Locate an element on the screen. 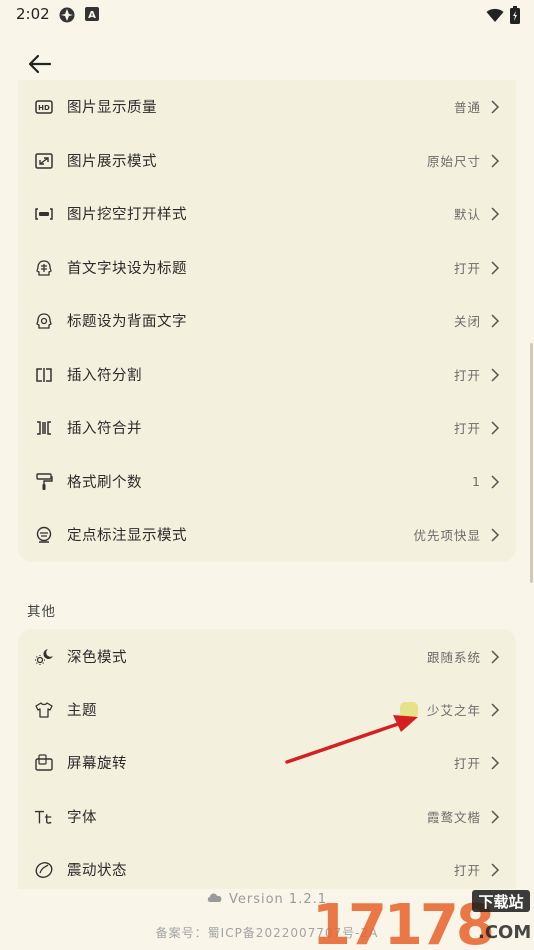 The height and width of the screenshot is (950, 534). setting-label: 屏幕旋转 is located at coordinates (97, 764).